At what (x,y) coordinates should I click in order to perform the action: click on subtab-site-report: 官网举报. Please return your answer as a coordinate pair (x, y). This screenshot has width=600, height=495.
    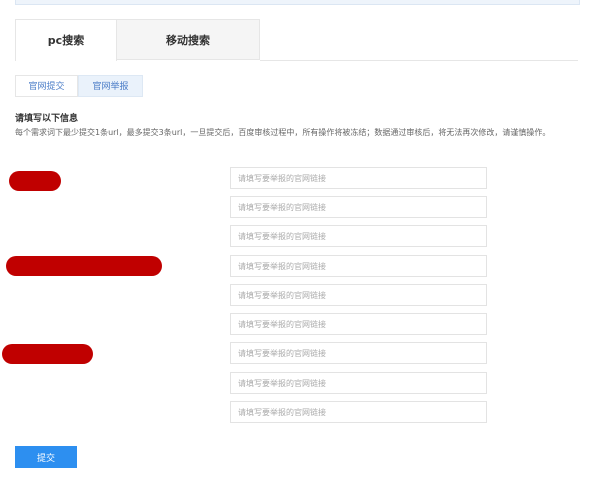
    Looking at the image, I should click on (110, 86).